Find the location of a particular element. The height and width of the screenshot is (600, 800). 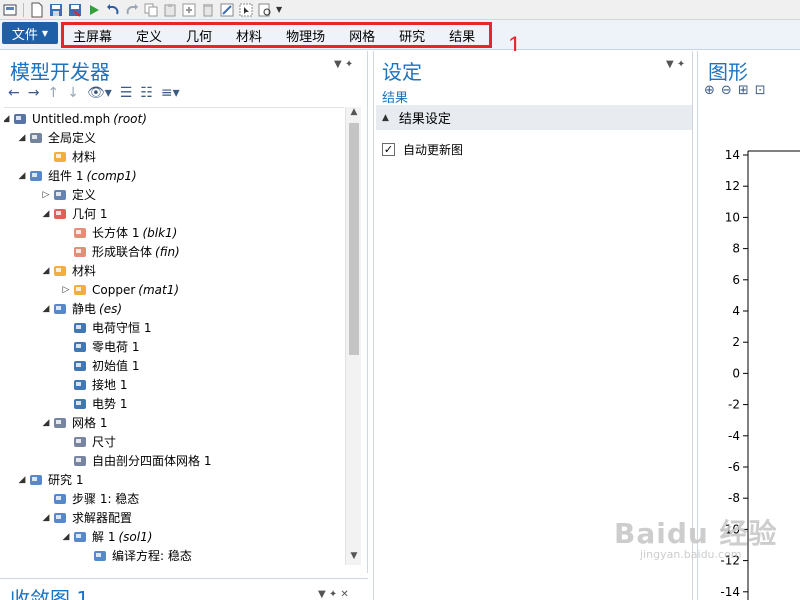

tree-item: ◢ 几何 1 is located at coordinates (74, 213).